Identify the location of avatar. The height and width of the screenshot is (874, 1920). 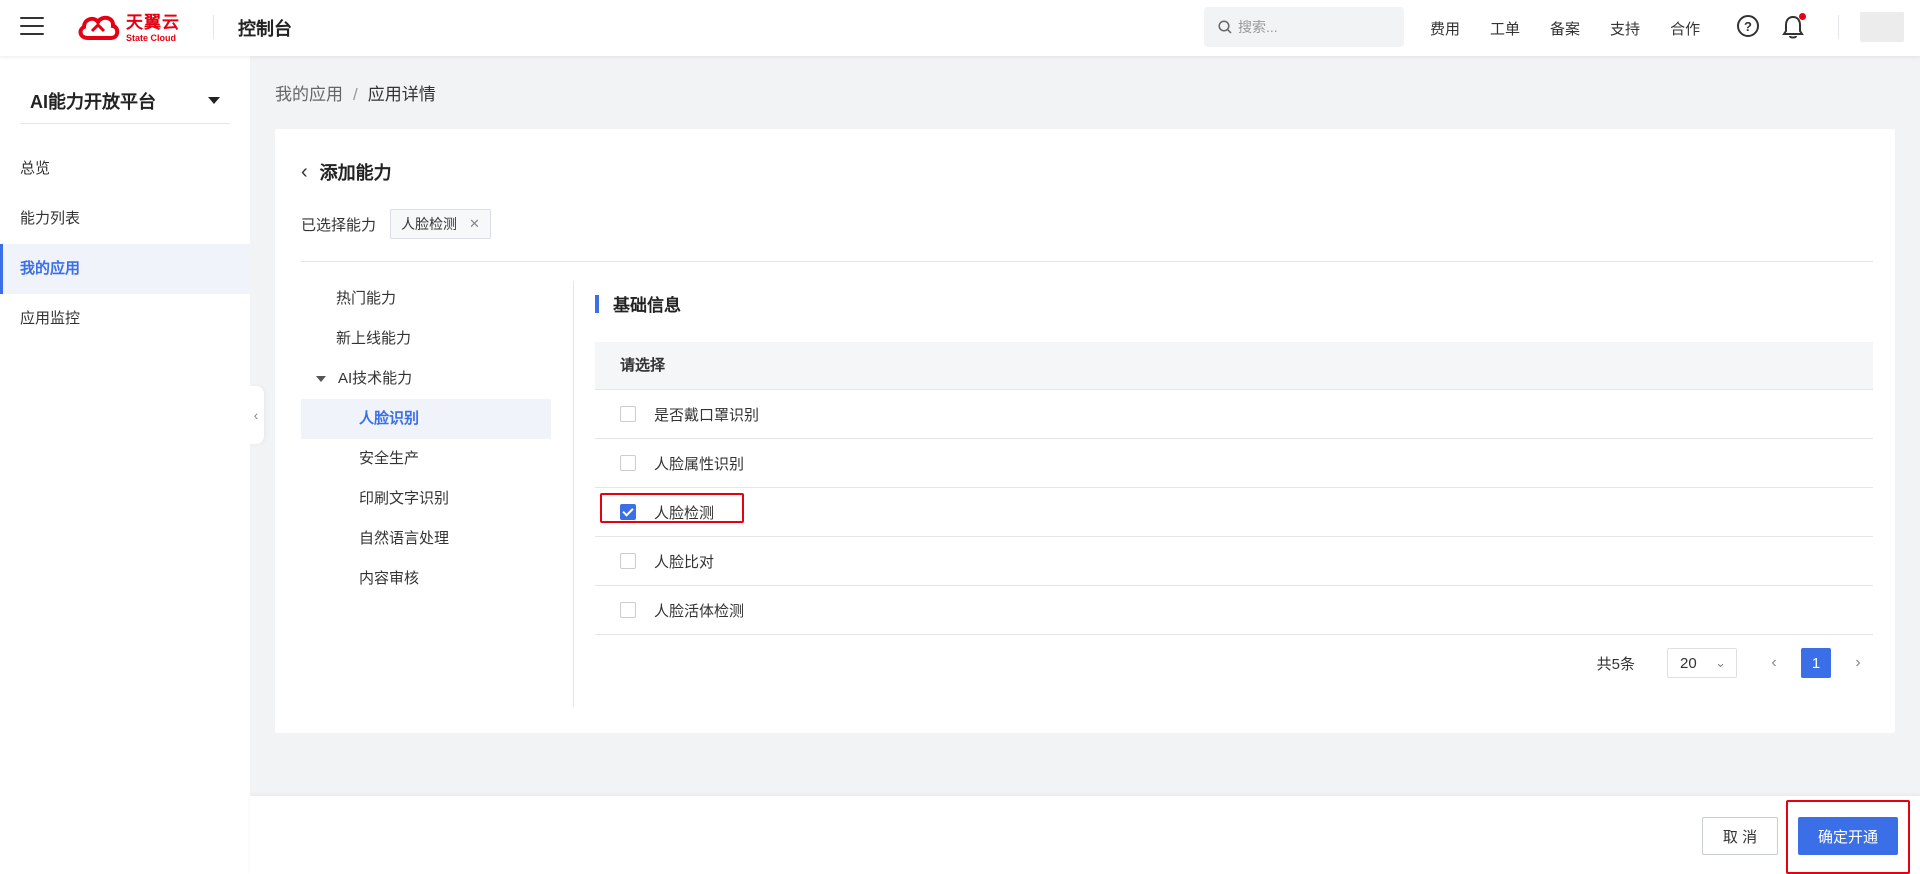
(1882, 27).